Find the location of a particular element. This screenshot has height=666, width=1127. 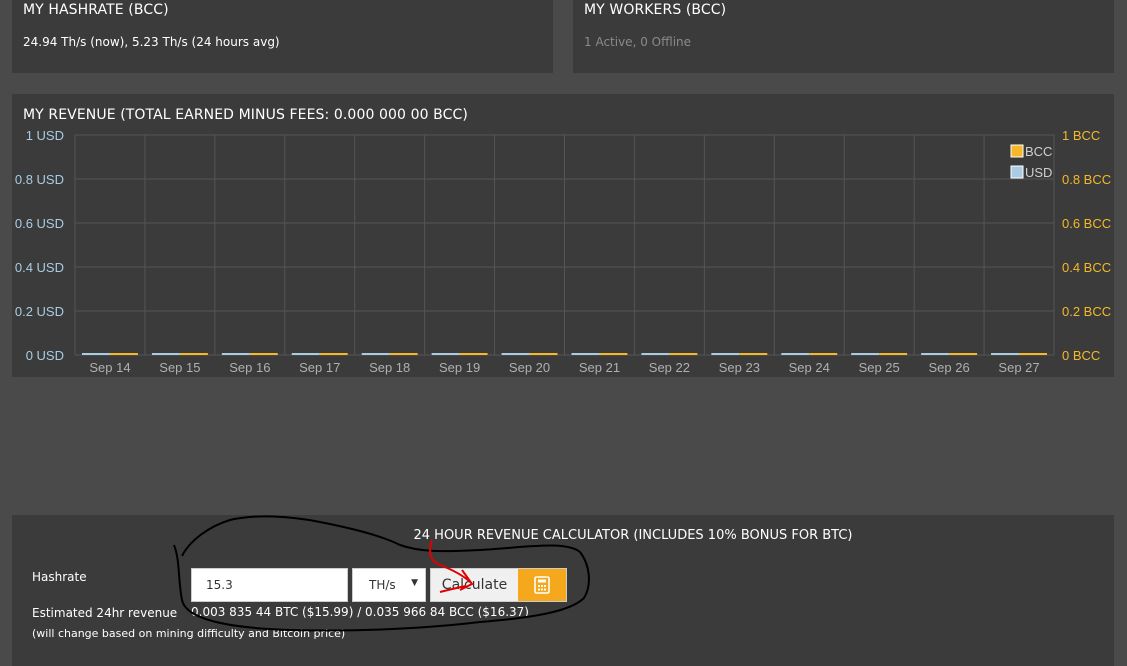

legend-label-usd: USD is located at coordinates (1038, 172).